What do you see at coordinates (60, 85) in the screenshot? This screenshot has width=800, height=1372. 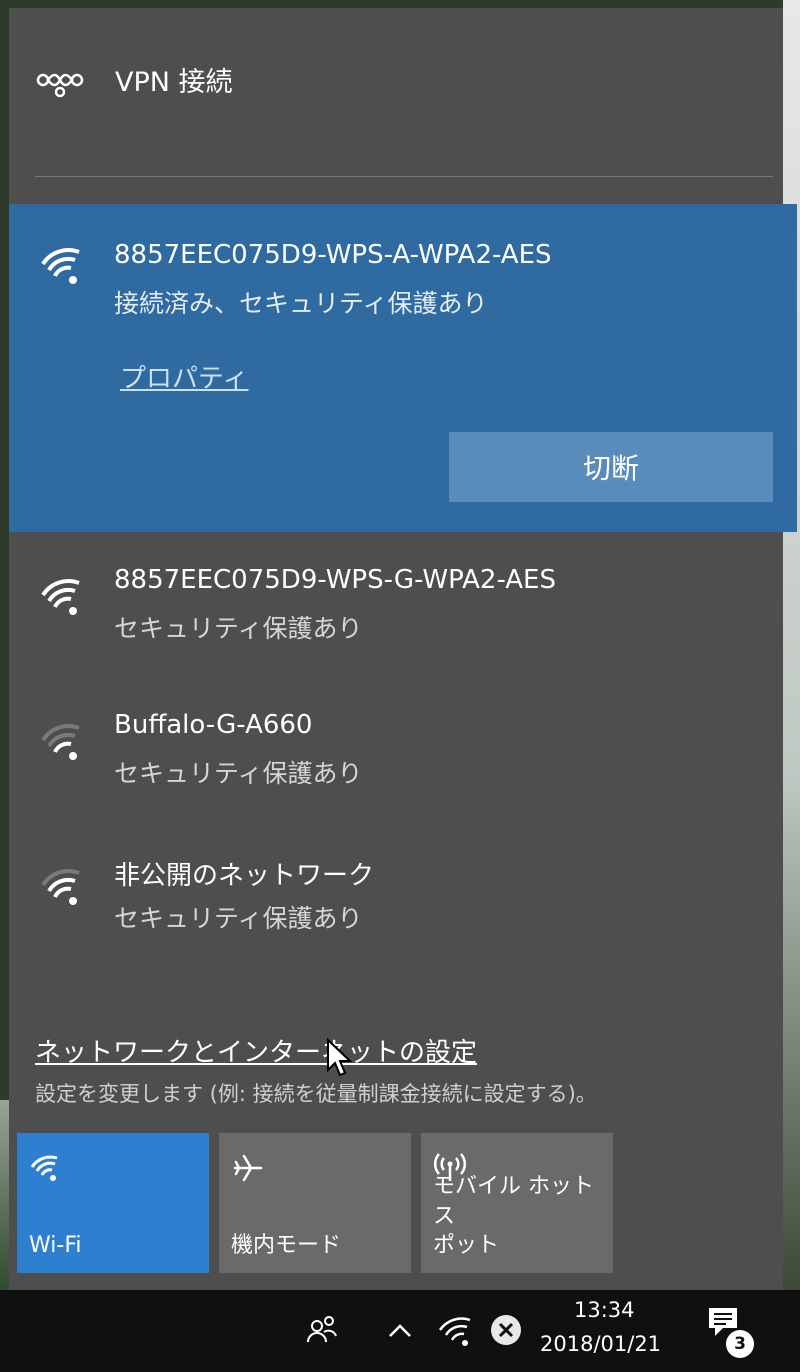 I see `vpn-icon` at bounding box center [60, 85].